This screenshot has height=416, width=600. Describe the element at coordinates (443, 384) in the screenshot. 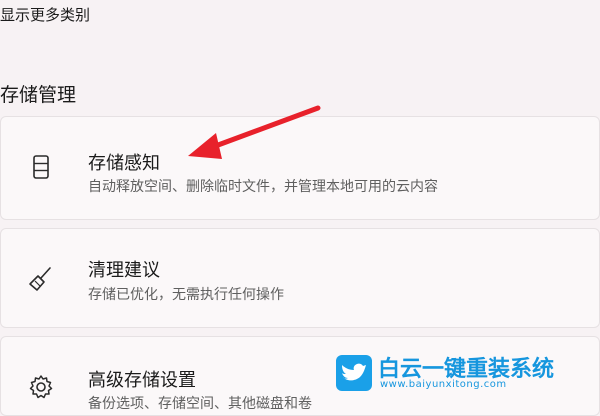

I see `watermark-url: www.baiyunxitong.com` at that location.